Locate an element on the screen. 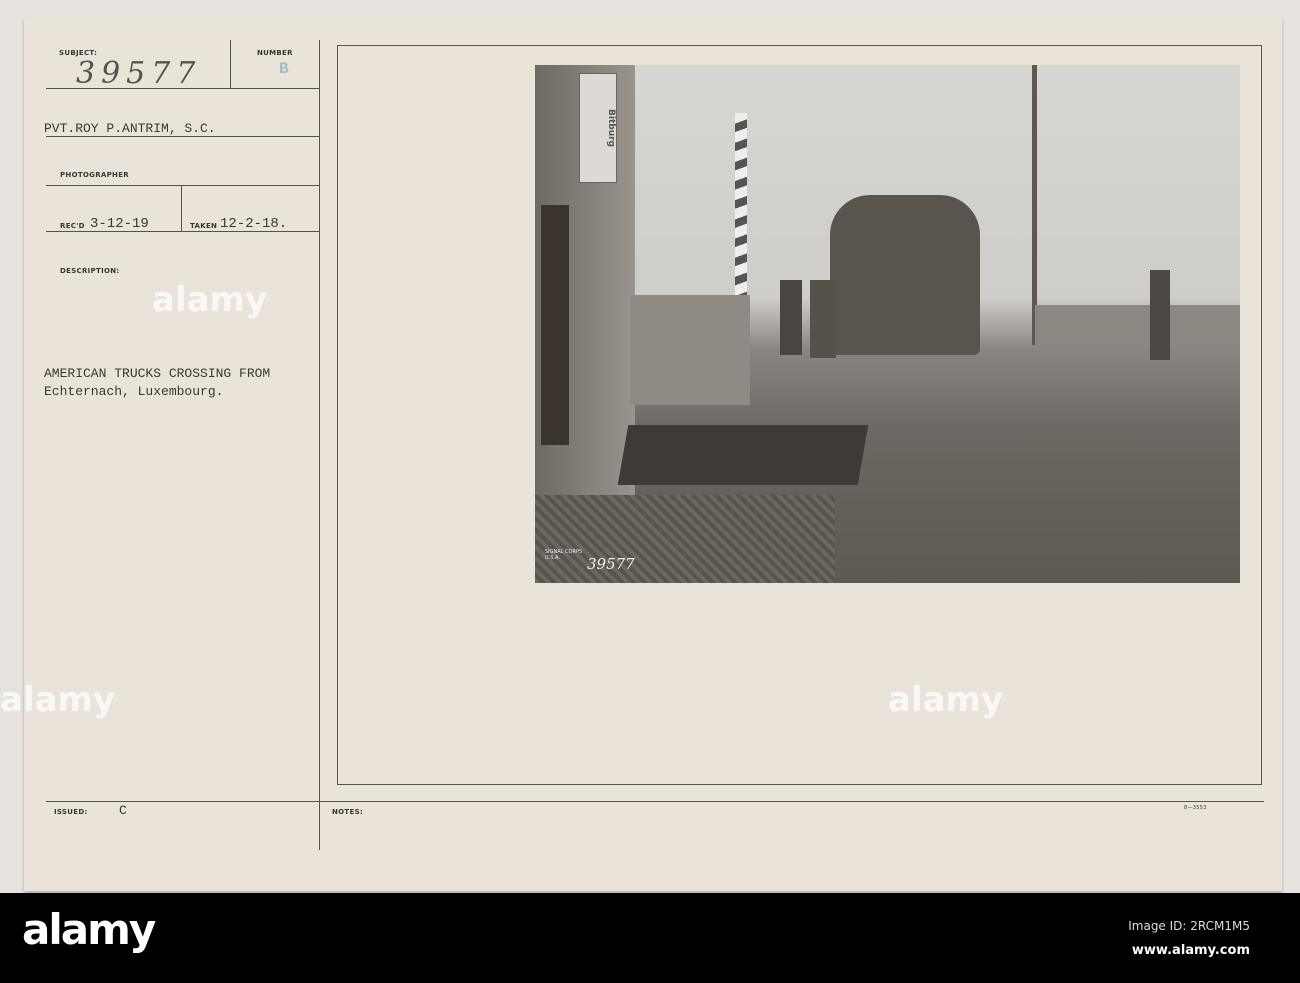 This screenshot has height=983, width=1300. alamy-logo: alamy is located at coordinates (89, 929).